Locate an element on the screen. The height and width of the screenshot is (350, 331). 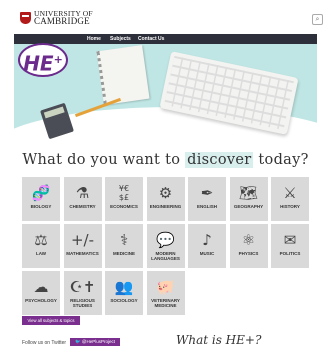
people-icon: 👥 is located at coordinates (124, 287).